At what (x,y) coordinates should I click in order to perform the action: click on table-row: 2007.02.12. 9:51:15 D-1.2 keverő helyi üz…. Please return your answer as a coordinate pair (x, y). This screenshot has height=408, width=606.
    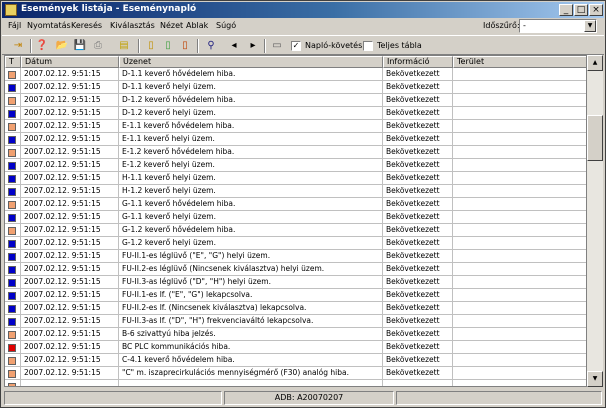
    Looking at the image, I should click on (295, 113).